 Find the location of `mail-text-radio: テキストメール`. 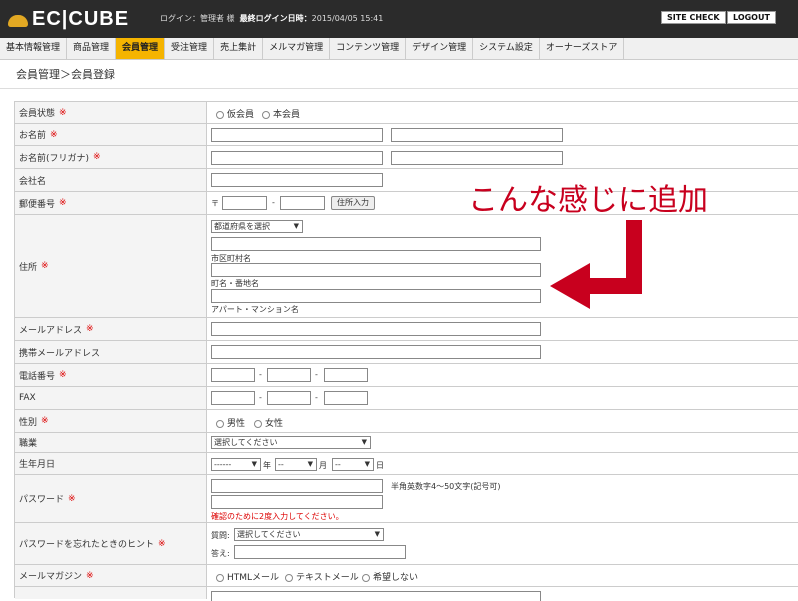

mail-text-radio: テキストメール is located at coordinates (322, 576).